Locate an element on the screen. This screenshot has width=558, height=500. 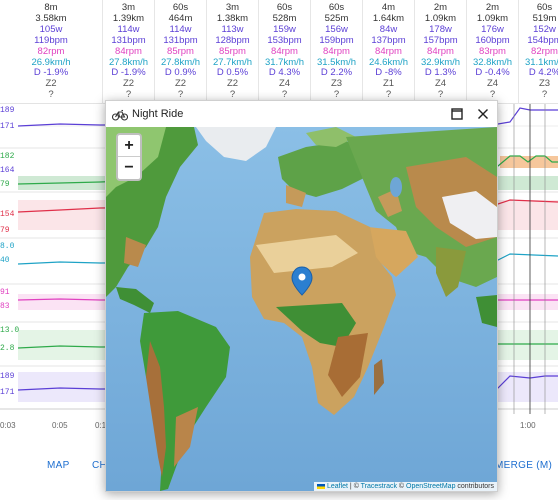
lap-cad: 83rpm is located at coordinates (492, 51).